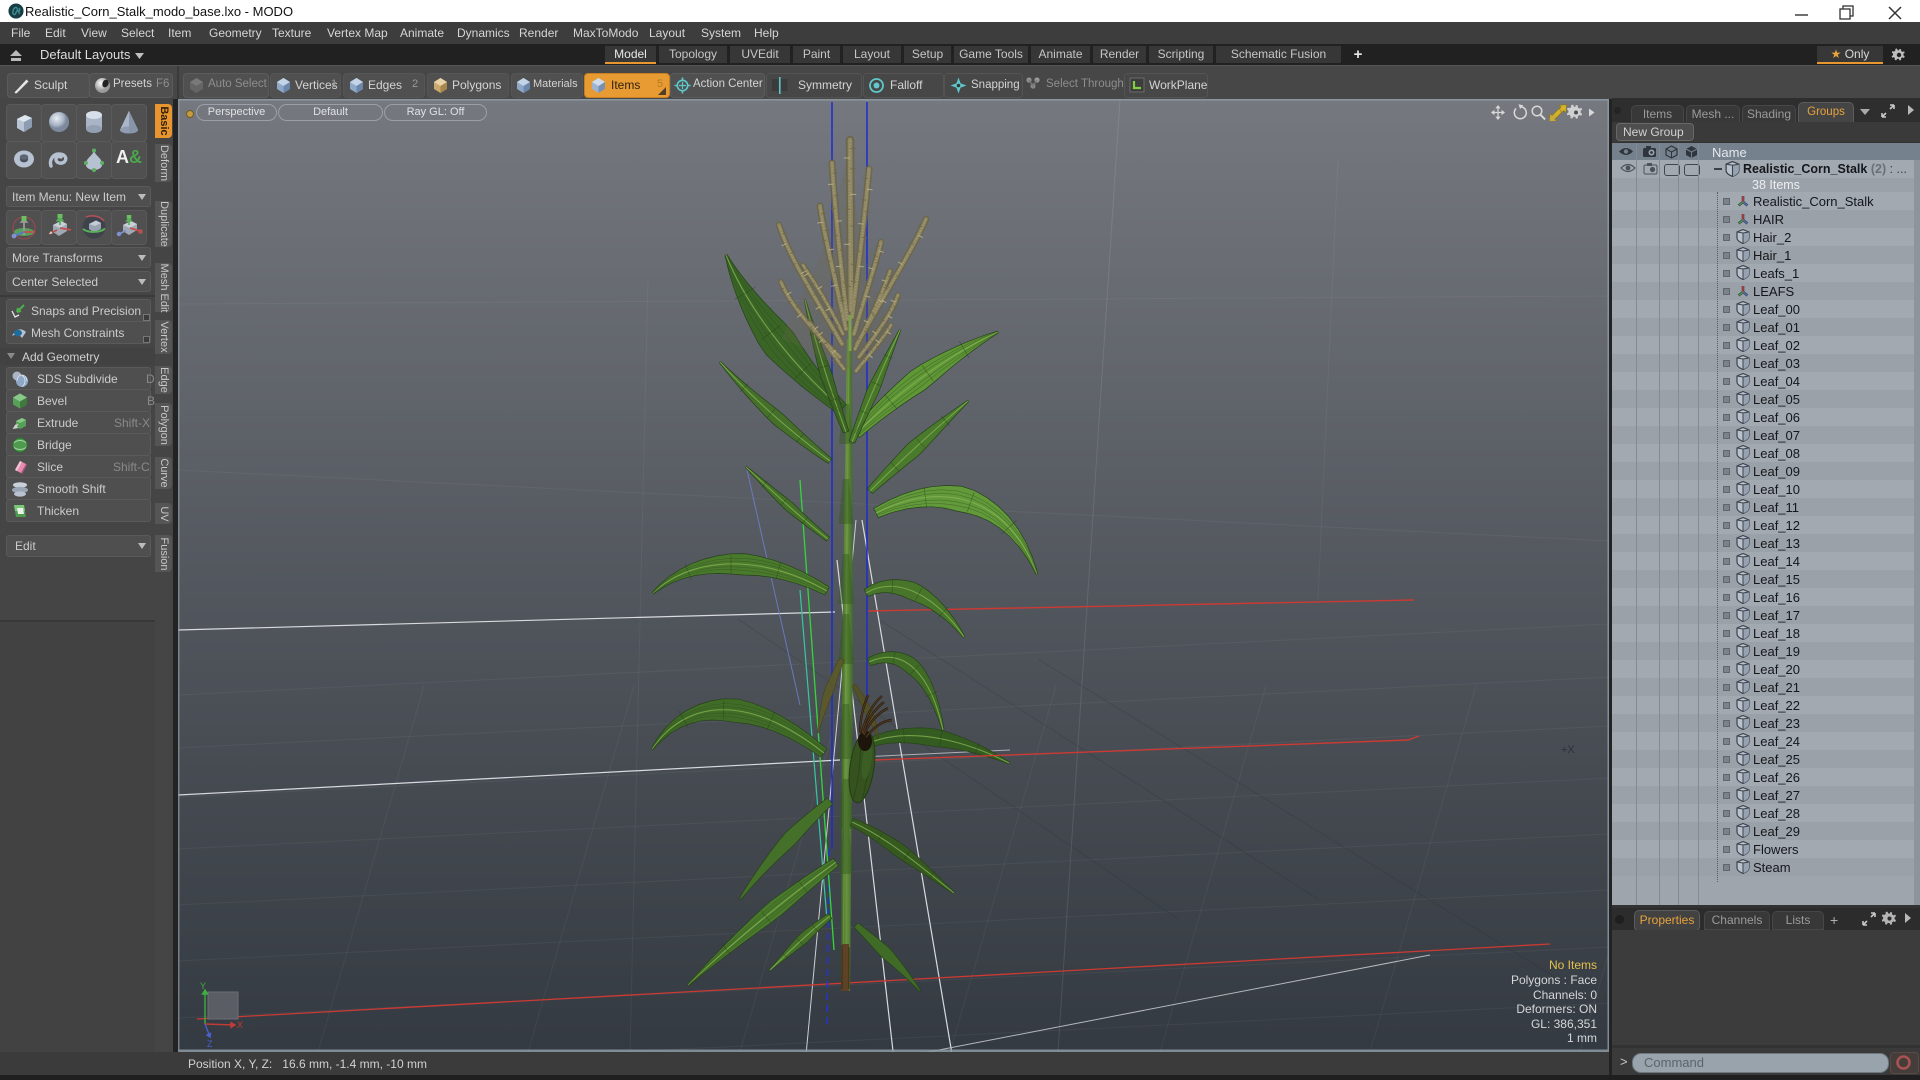  Describe the element at coordinates (203, 986) in the screenshot. I see `svg-text: Y` at that location.